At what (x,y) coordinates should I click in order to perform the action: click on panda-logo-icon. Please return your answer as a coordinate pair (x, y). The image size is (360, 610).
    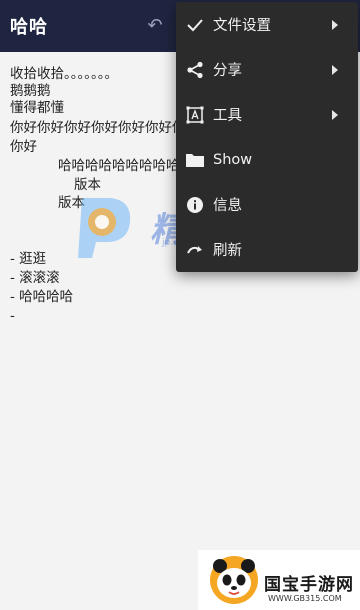
    Looking at the image, I should click on (234, 580).